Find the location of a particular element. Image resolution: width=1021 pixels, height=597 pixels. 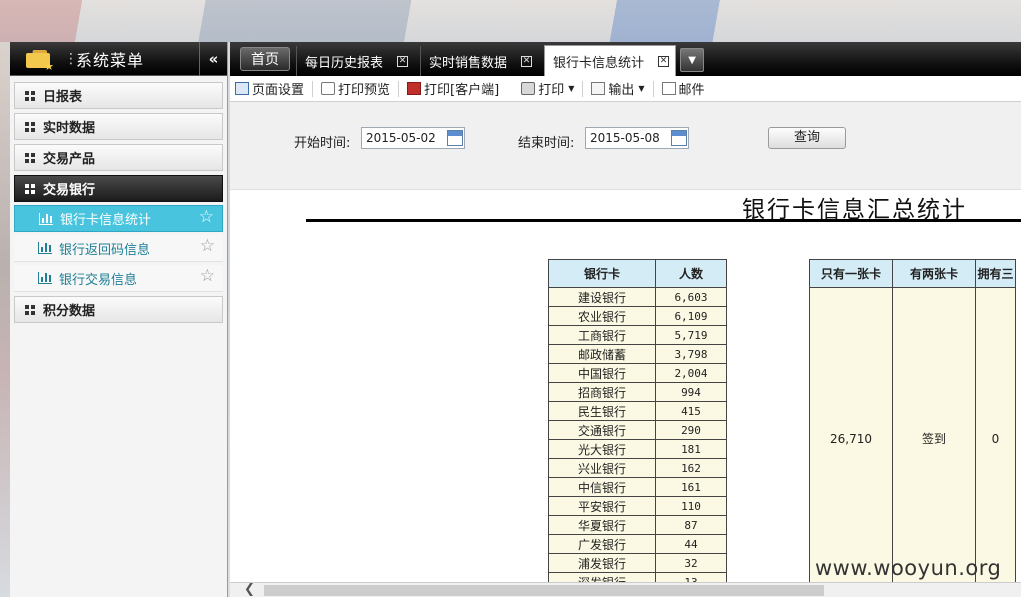

bank-name-cell: 华夏银行 is located at coordinates (602, 525).